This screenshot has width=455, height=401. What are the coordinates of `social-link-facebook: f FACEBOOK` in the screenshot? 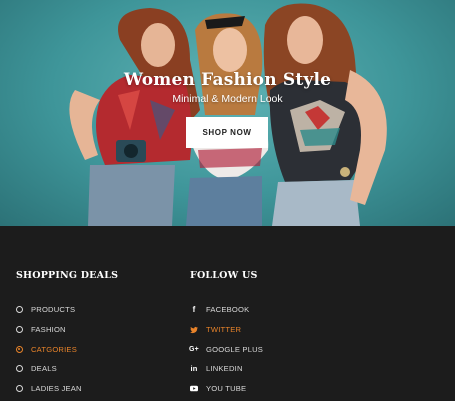 It's located at (226, 310).